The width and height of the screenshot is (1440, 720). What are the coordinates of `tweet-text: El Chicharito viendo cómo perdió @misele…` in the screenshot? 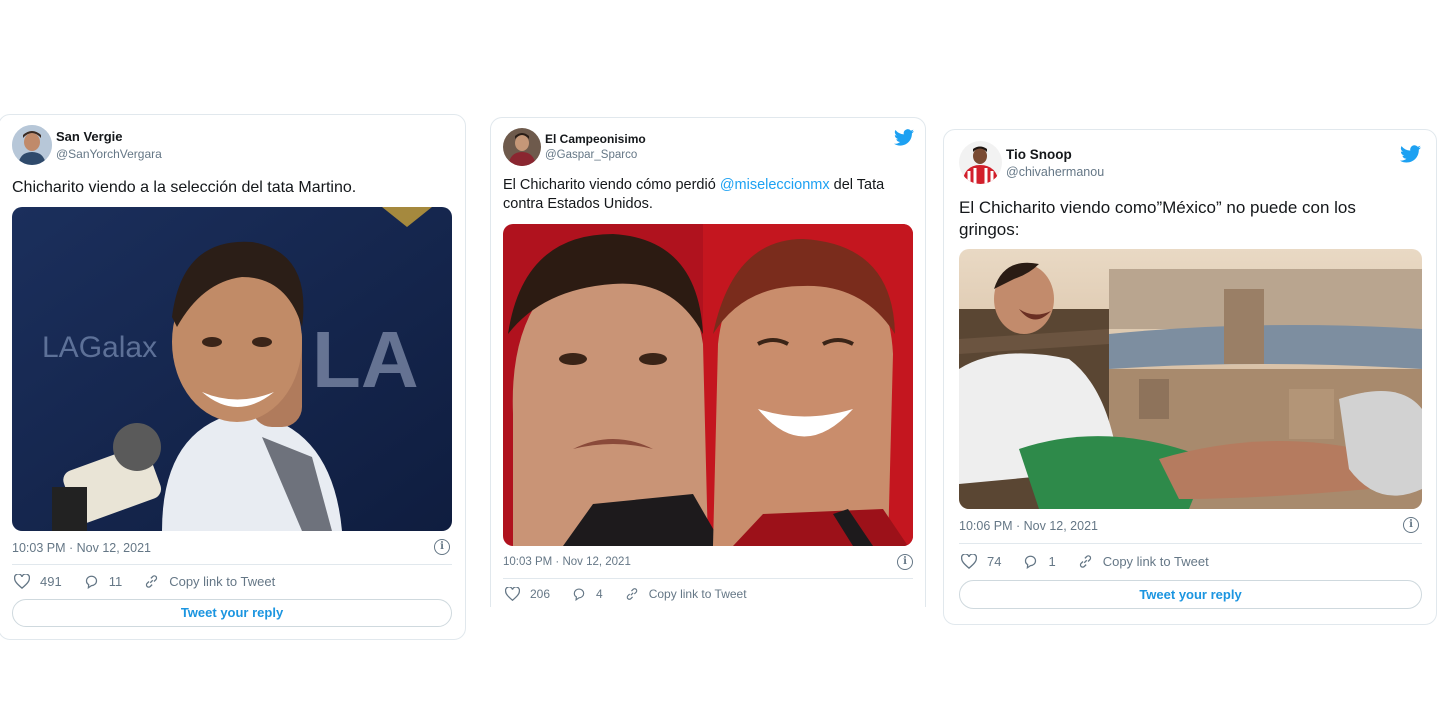 It's located at (703, 195).